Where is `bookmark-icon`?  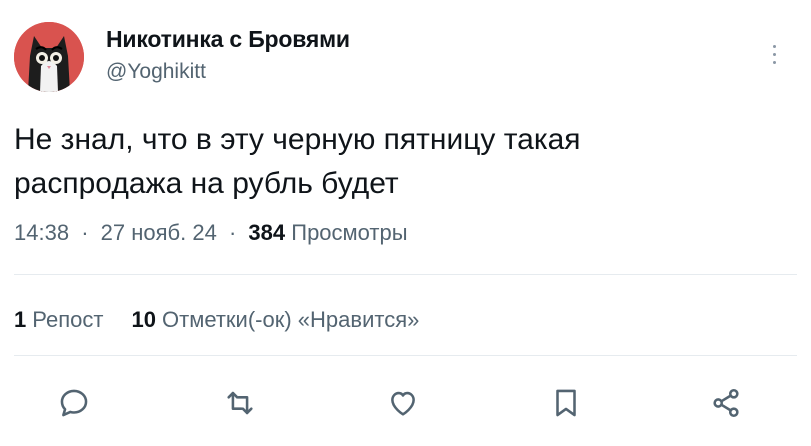
bookmark-icon is located at coordinates (566, 403).